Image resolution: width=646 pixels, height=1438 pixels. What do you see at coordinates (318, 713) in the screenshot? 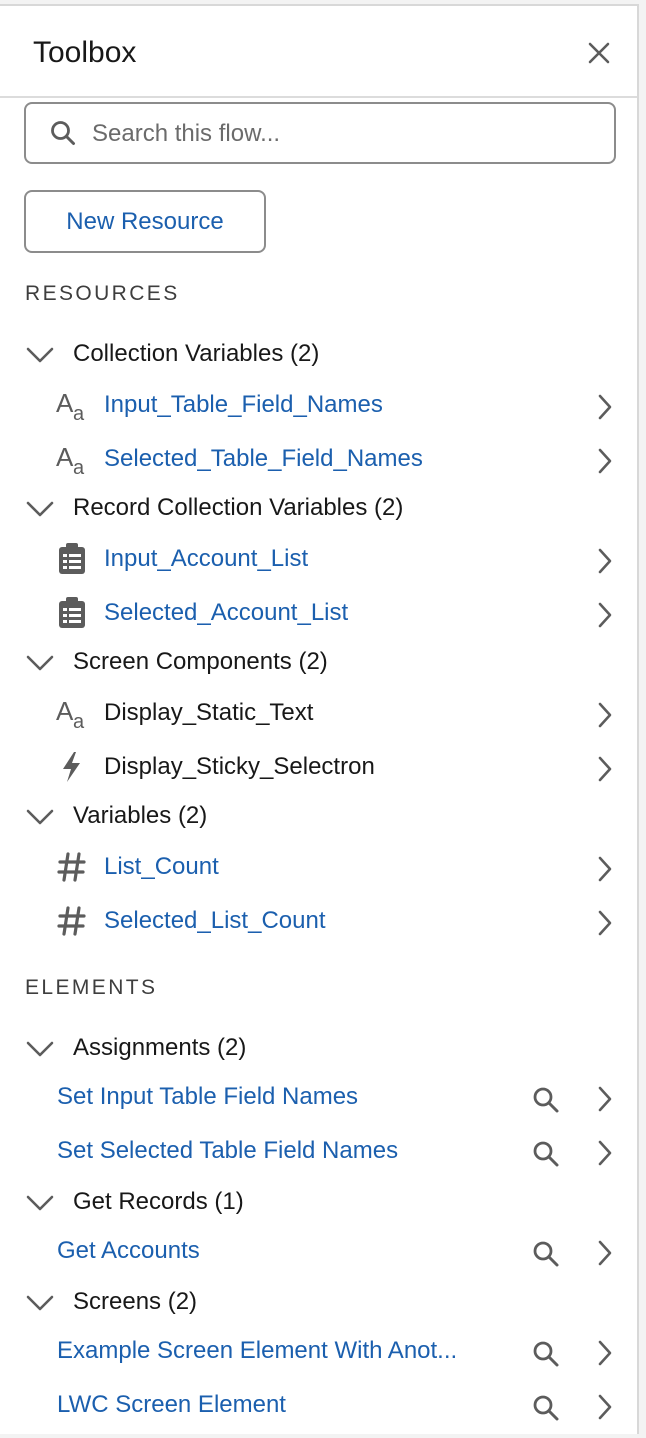
I see `resource-item: Aa Display_Static_Text` at bounding box center [318, 713].